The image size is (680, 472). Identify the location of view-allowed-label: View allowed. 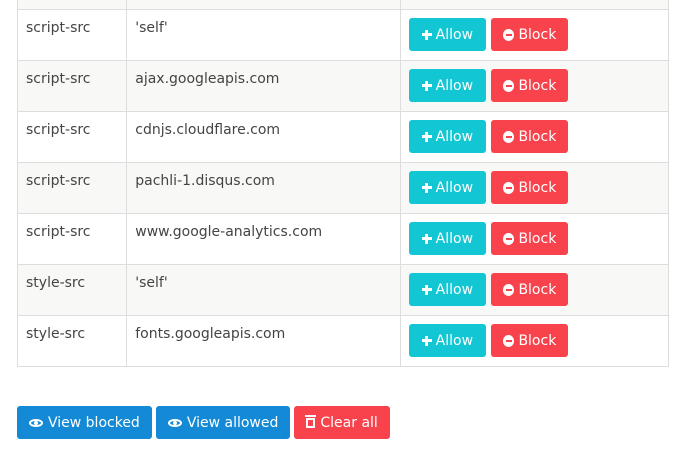
(232, 422).